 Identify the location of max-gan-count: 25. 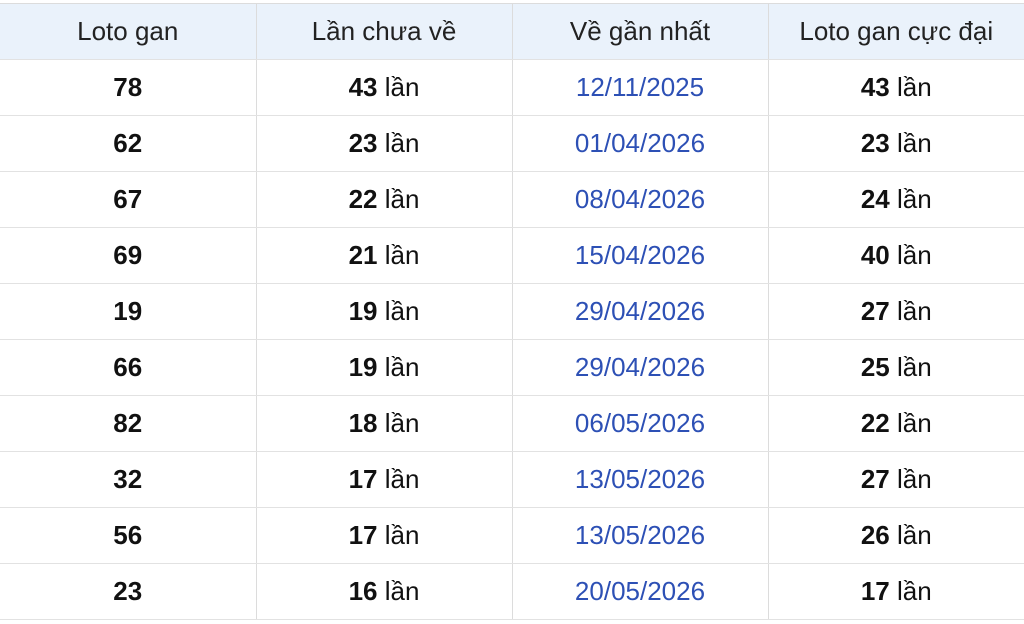
(875, 367).